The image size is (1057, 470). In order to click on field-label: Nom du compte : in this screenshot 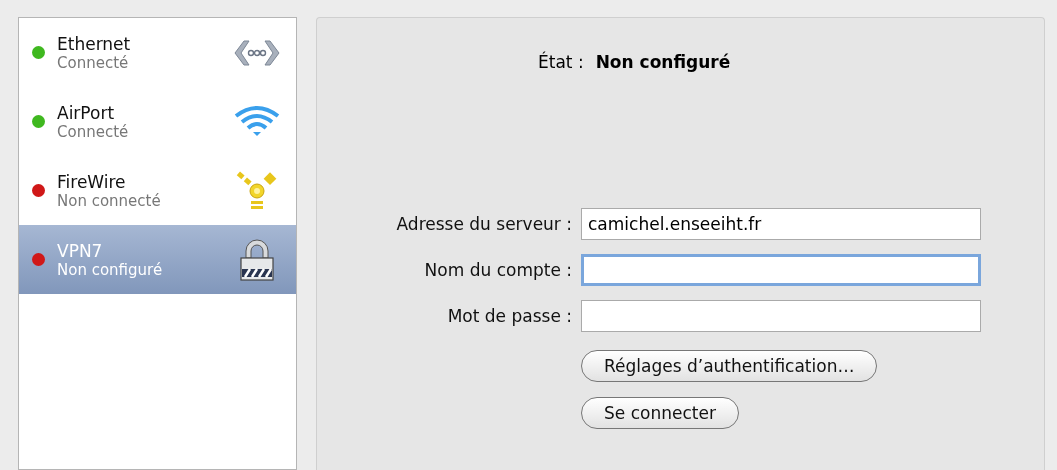, I will do `click(497, 270)`.